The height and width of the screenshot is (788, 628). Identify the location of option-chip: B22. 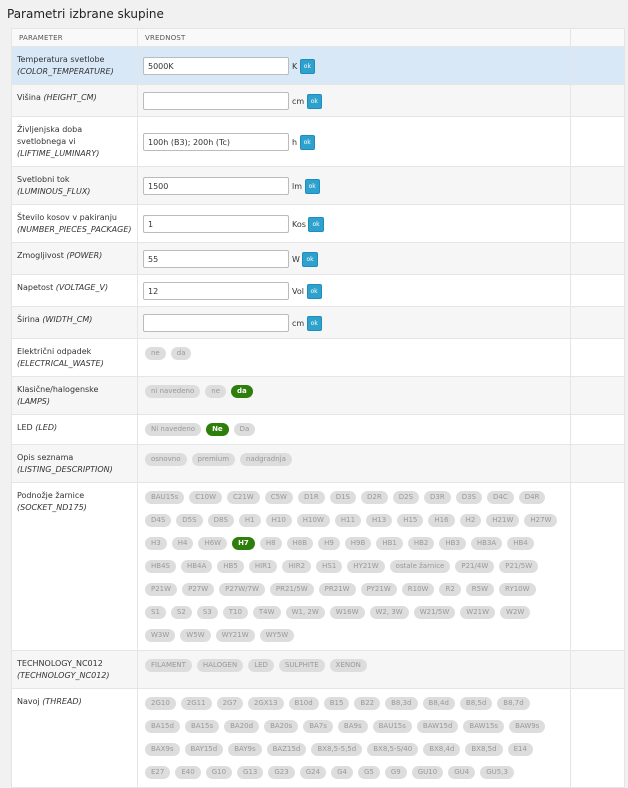
(367, 703).